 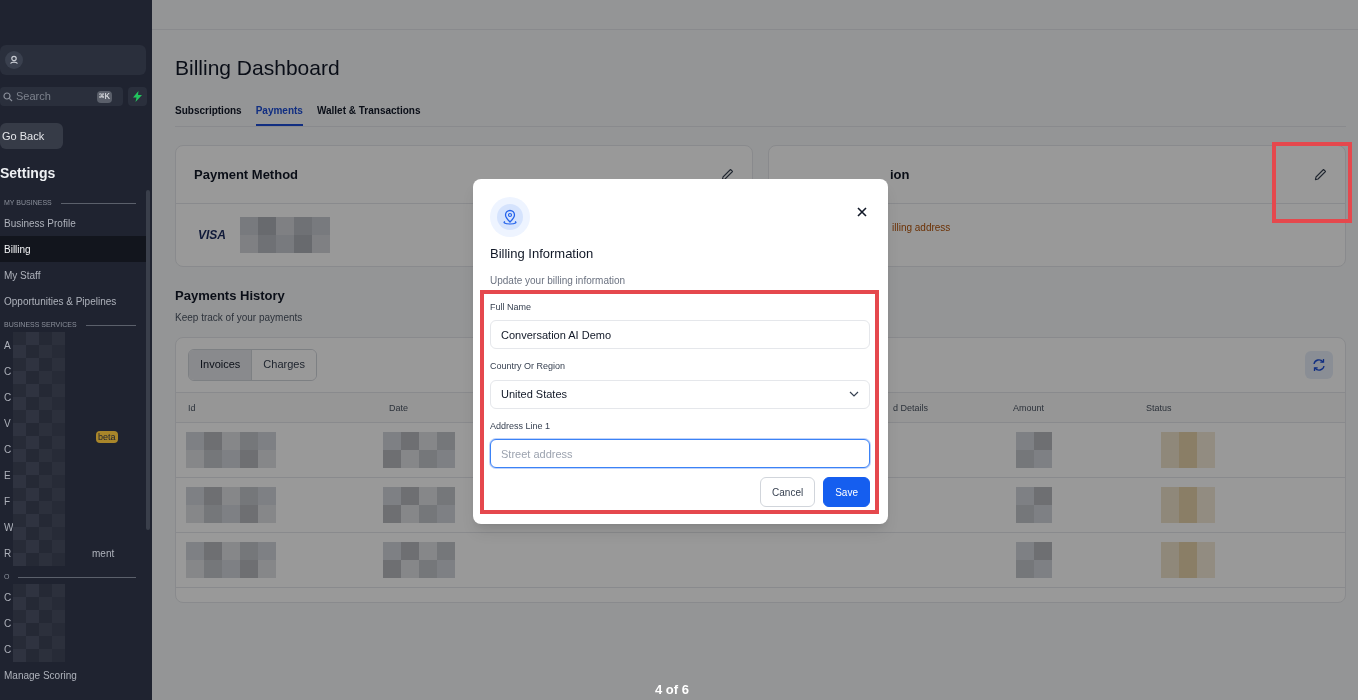 What do you see at coordinates (7, 423) in the screenshot?
I see `sidebar-item: V` at bounding box center [7, 423].